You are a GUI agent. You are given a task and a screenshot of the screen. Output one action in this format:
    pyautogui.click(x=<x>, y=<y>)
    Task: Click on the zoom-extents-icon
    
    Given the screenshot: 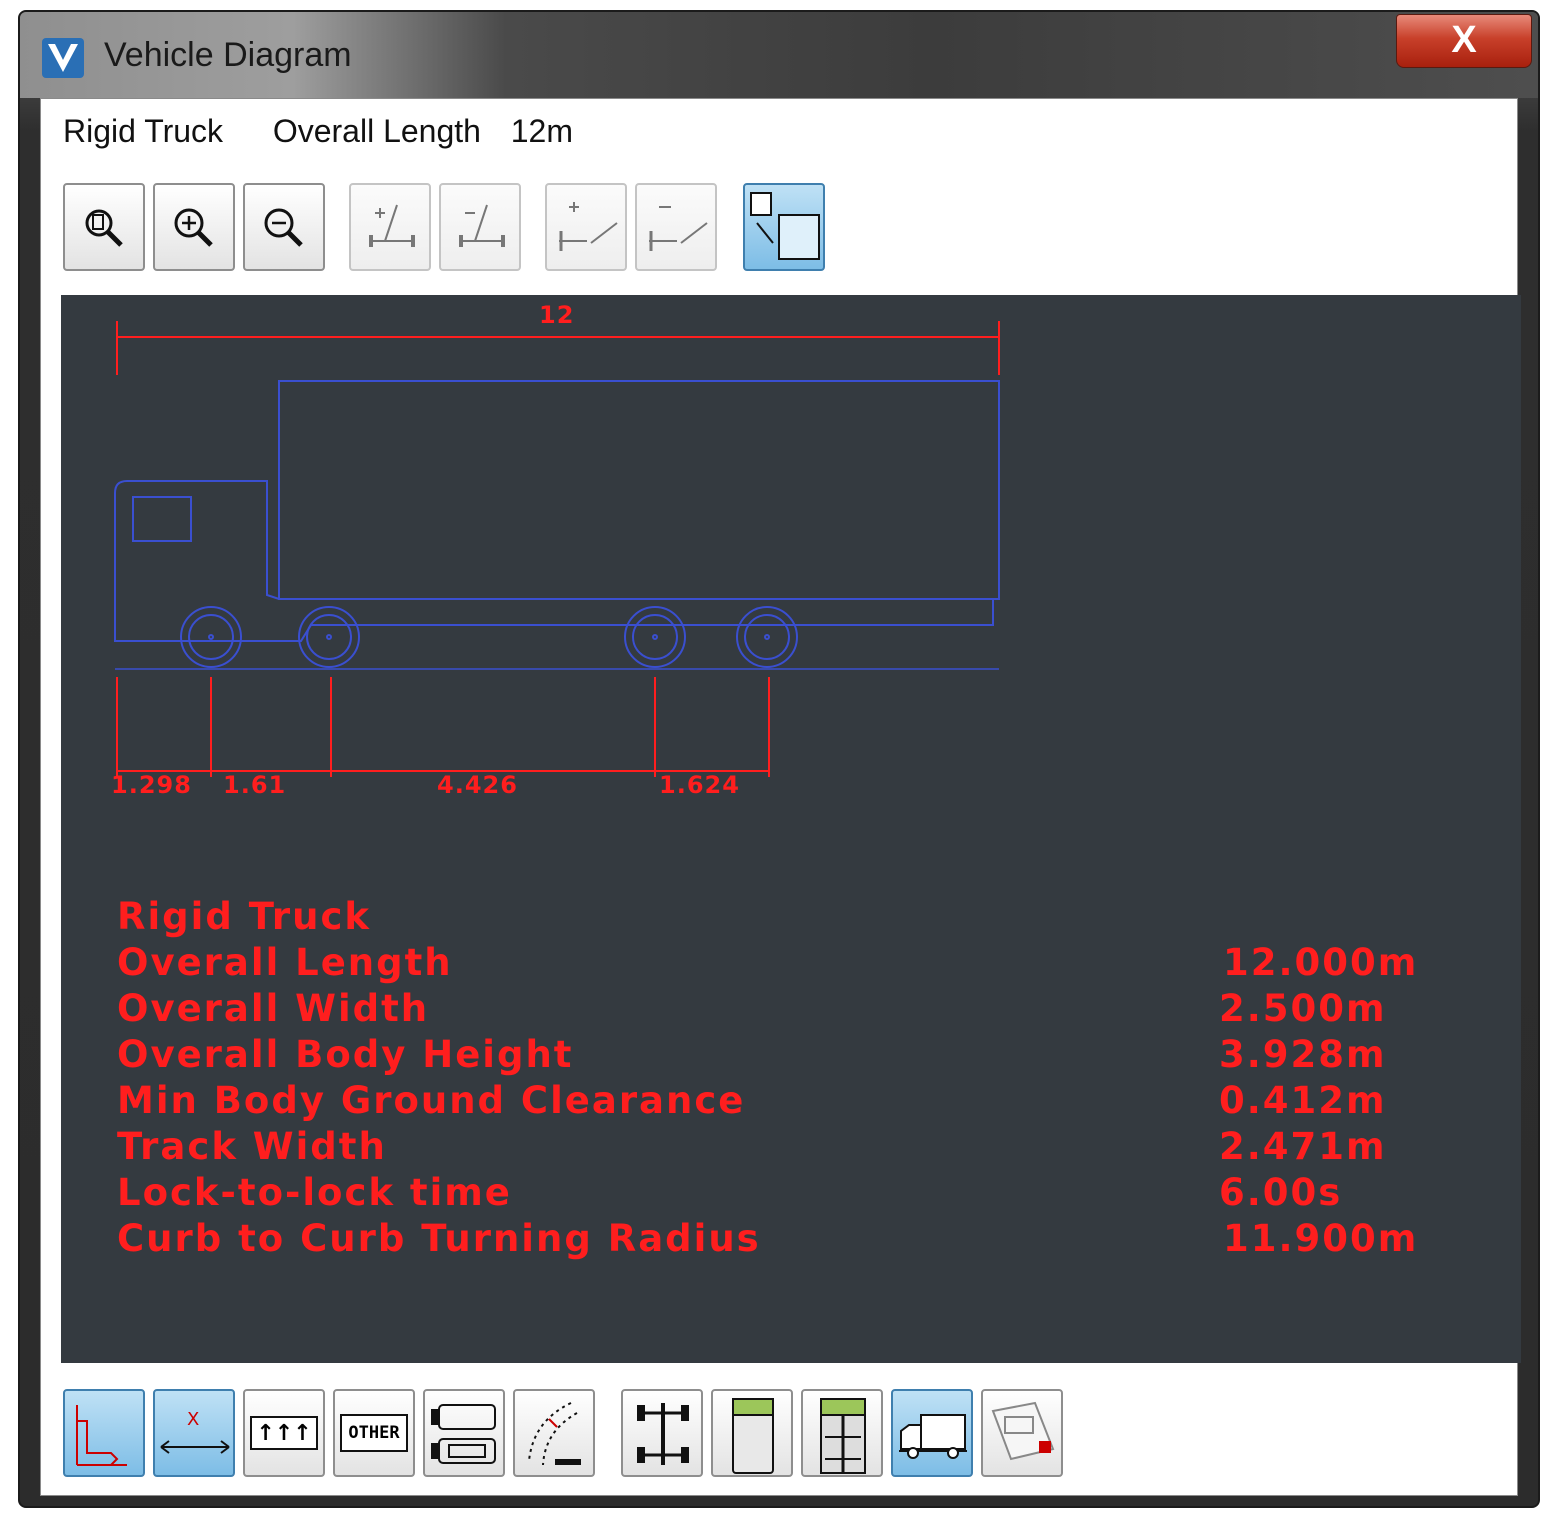 What is the action you would take?
    pyautogui.click(x=104, y=228)
    